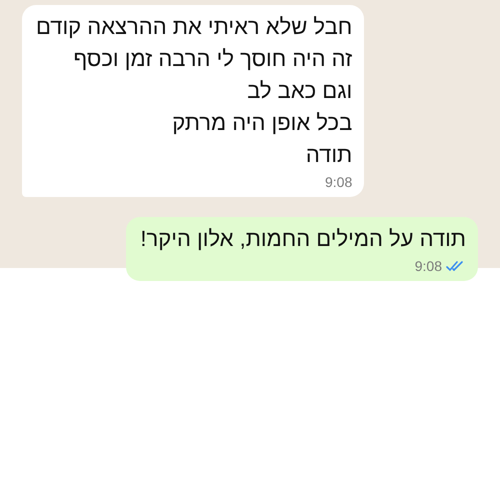 This screenshot has height=500, width=500. What do you see at coordinates (299, 91) in the screenshot?
I see `message-text: וגם כאב לב` at bounding box center [299, 91].